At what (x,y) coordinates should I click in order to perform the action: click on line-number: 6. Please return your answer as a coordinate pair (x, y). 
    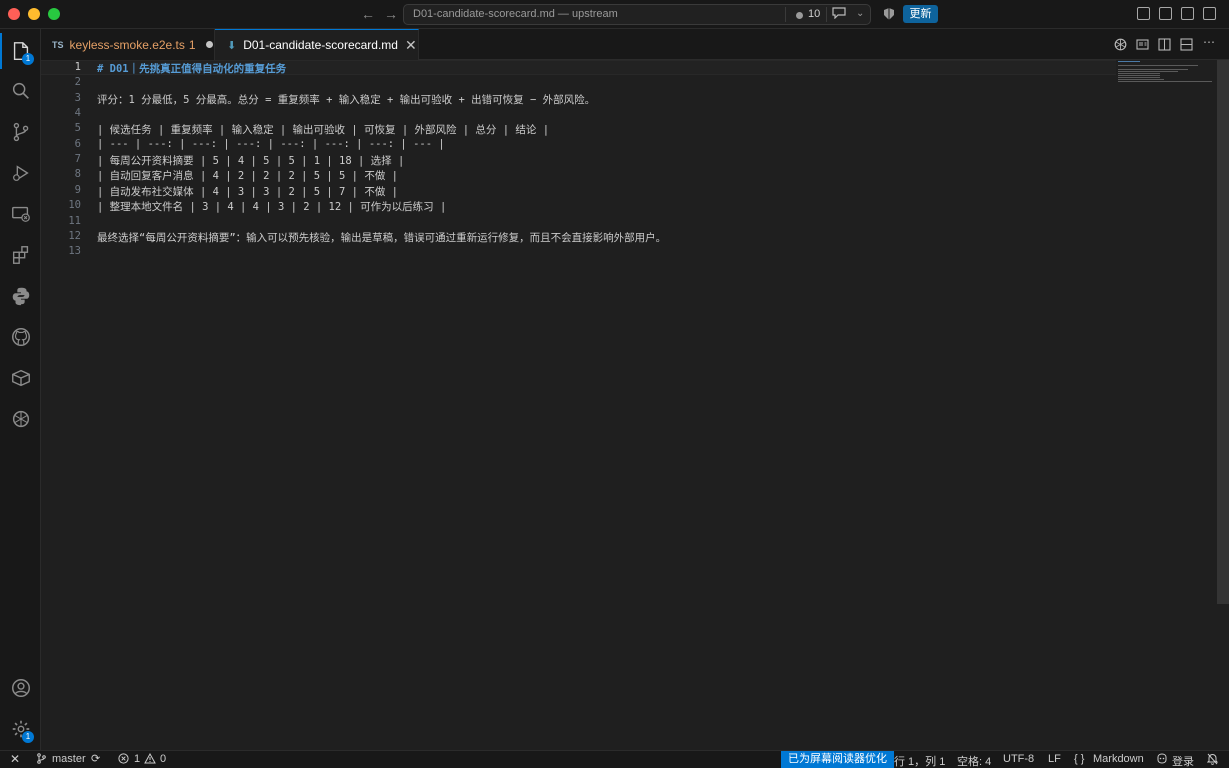
    Looking at the image, I should click on (77, 143).